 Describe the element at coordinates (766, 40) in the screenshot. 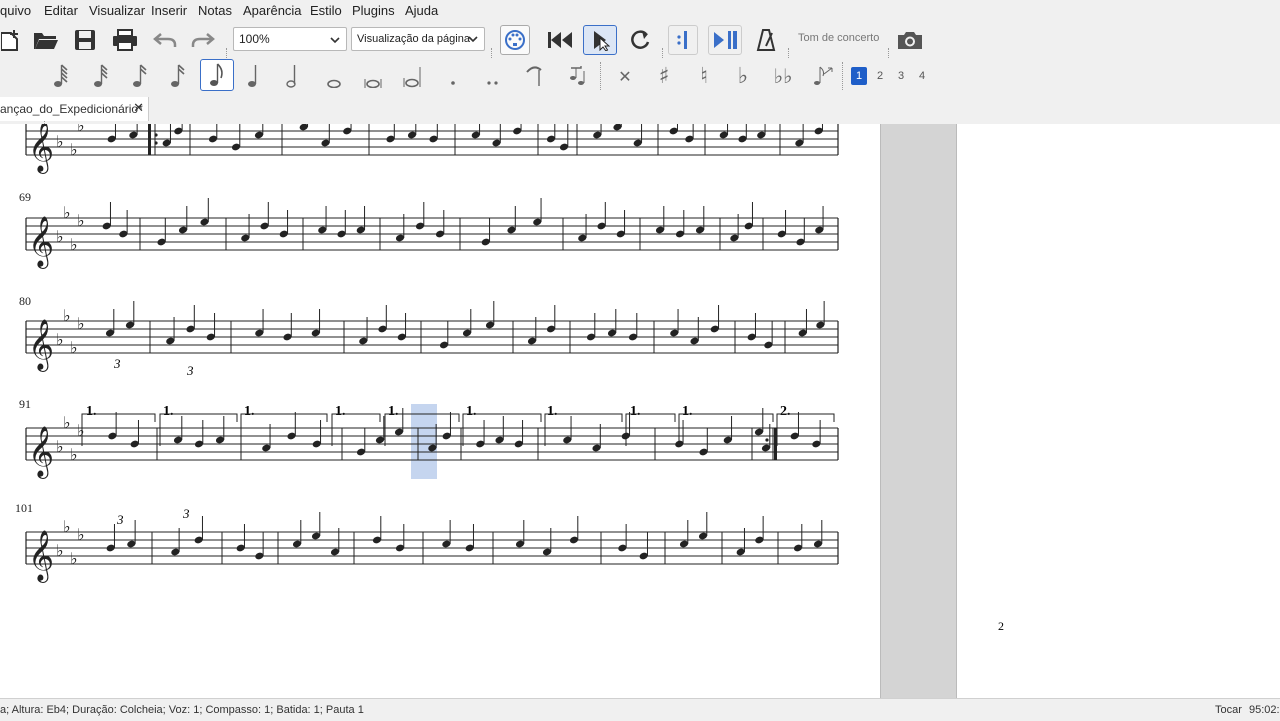

I see `metronome-icon` at that location.